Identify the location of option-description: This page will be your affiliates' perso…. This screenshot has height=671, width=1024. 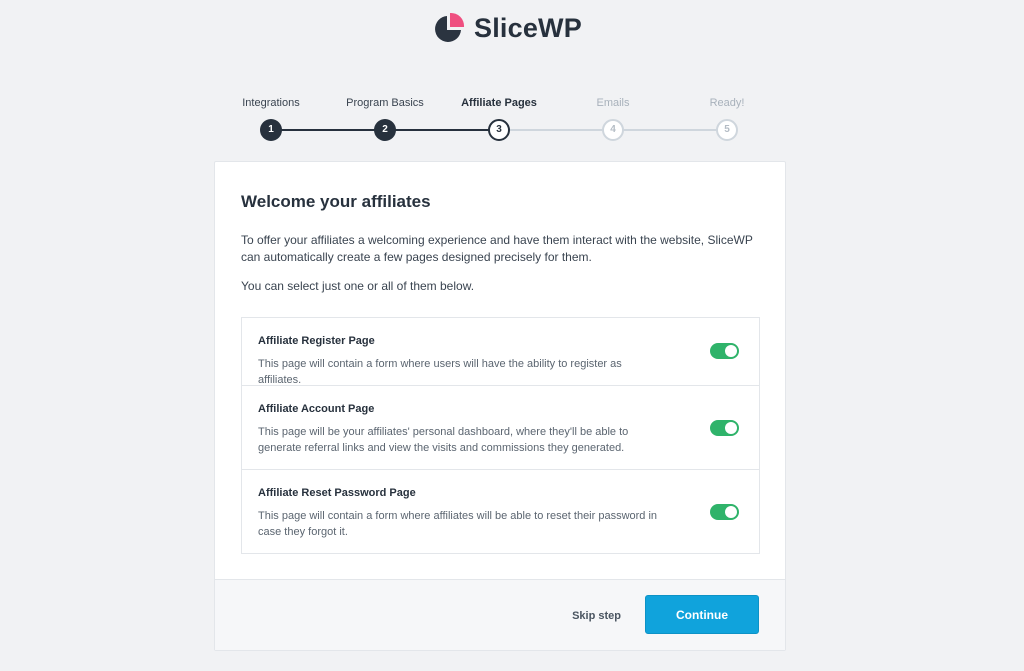
(443, 440).